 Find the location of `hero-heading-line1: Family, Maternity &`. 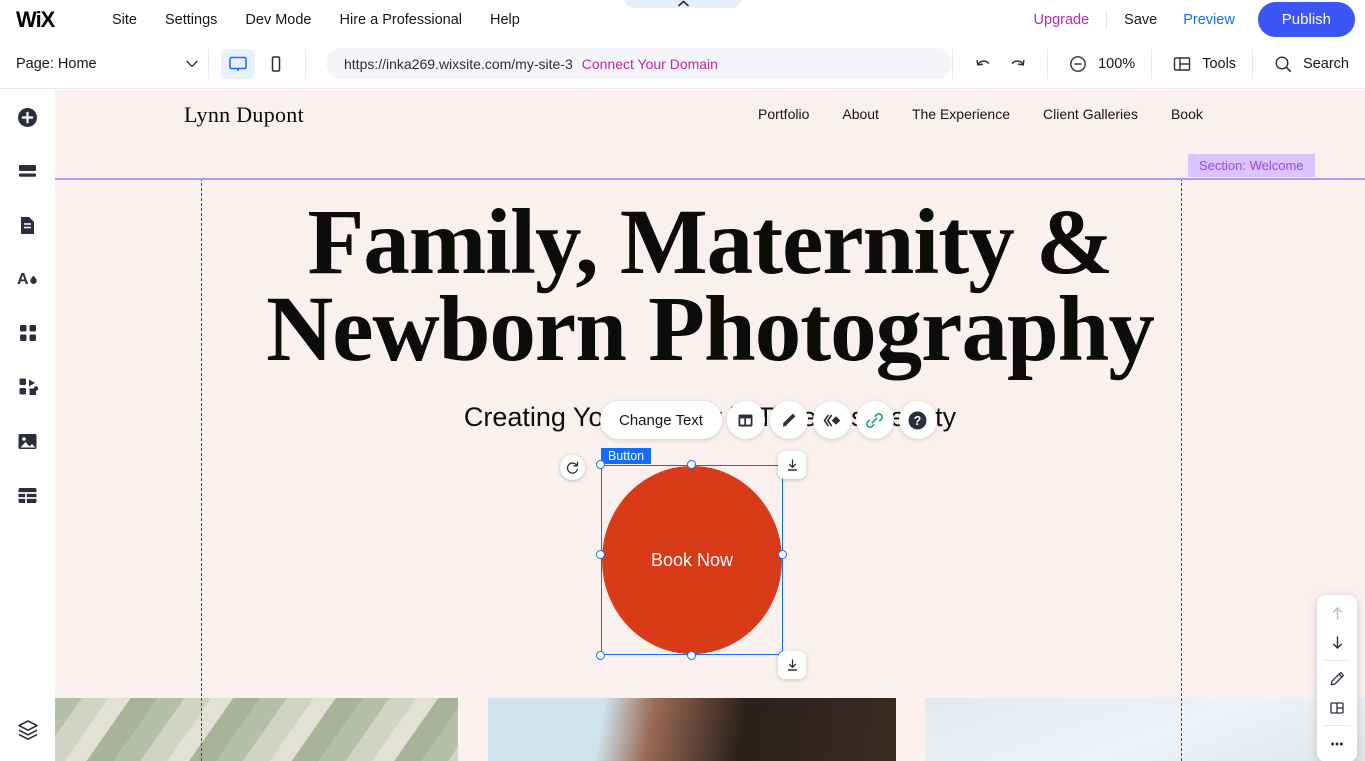

hero-heading-line1: Family, Maternity & is located at coordinates (710, 242).